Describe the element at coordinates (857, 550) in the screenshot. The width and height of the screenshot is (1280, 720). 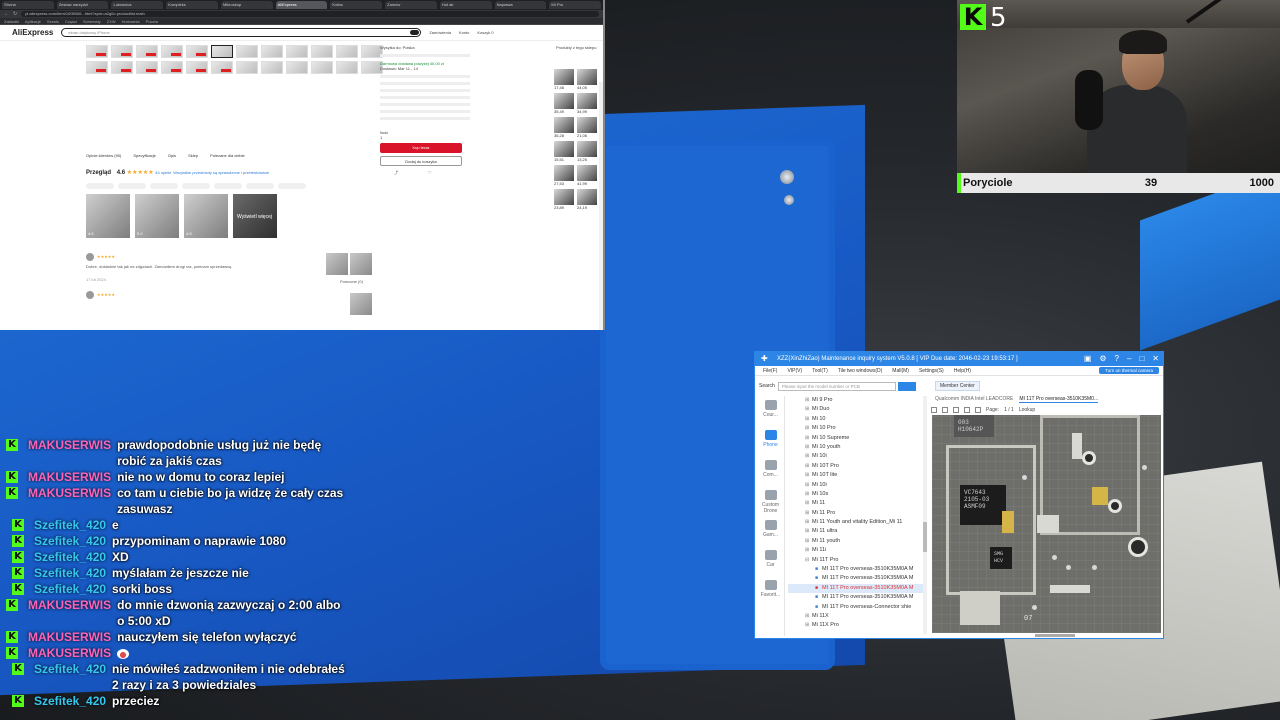
I see `tree-item: Mi 11i` at that location.